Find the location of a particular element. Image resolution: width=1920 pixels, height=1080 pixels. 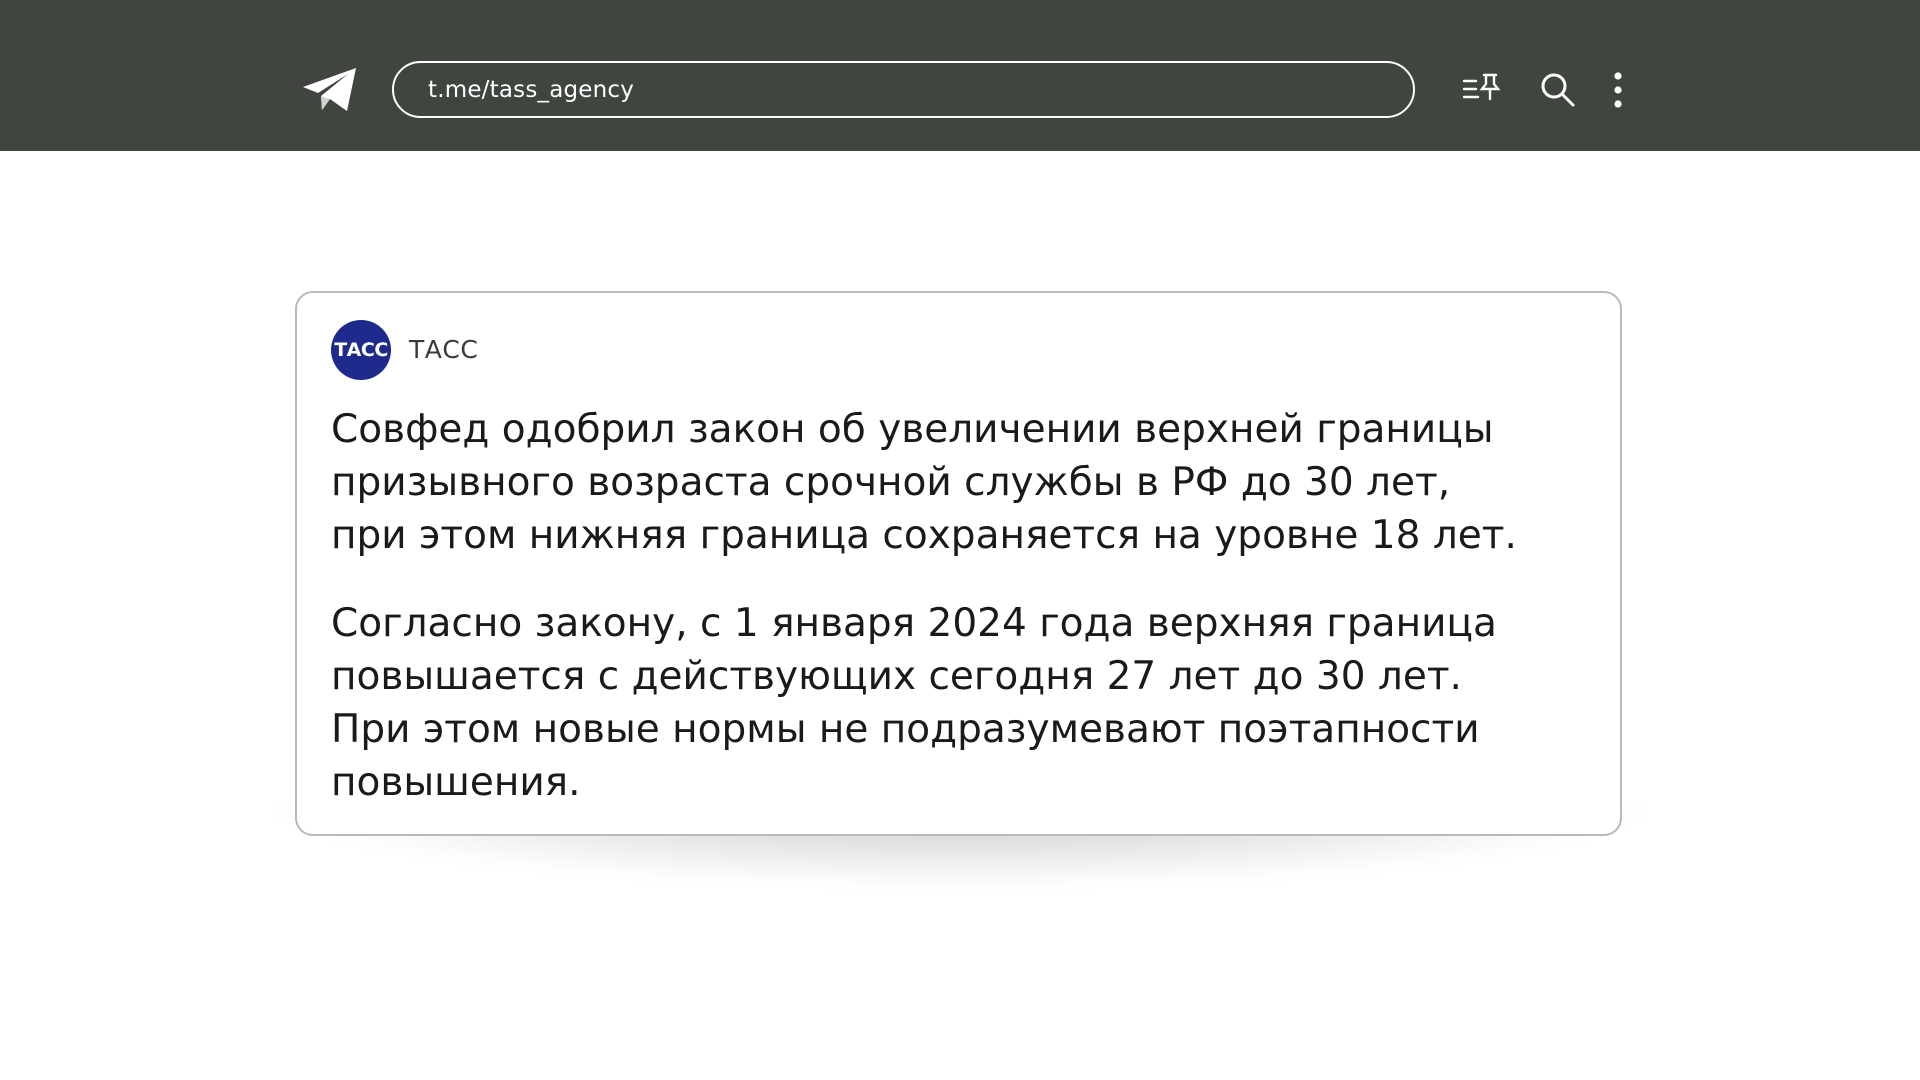

channel-avatar: ТАСС is located at coordinates (361, 350).